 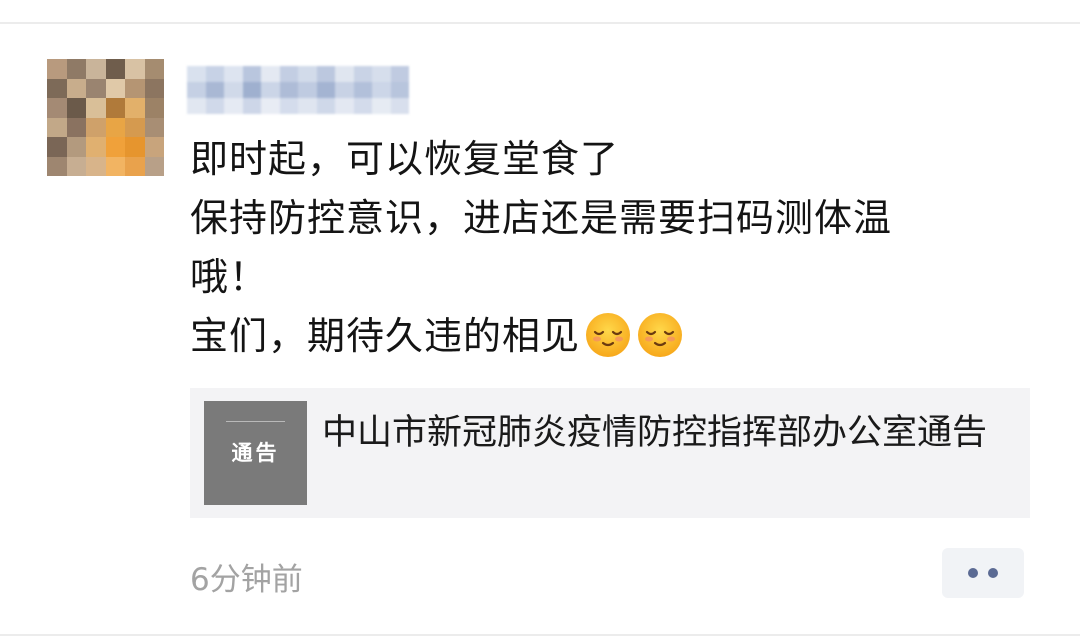 I want to click on avatar, so click(x=105, y=117).